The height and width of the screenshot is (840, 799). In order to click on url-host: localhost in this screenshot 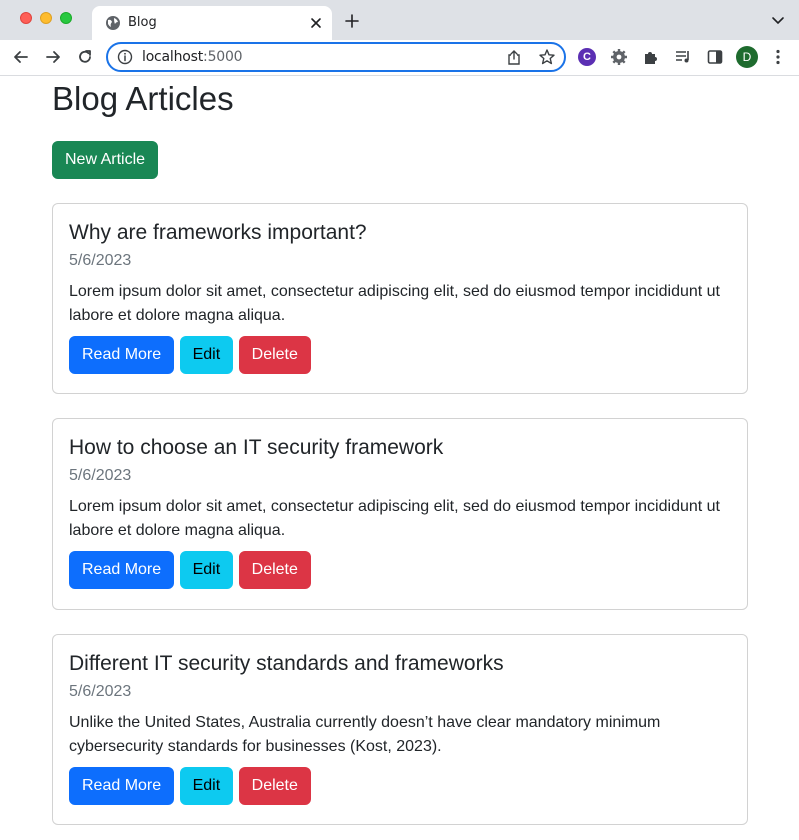, I will do `click(173, 57)`.